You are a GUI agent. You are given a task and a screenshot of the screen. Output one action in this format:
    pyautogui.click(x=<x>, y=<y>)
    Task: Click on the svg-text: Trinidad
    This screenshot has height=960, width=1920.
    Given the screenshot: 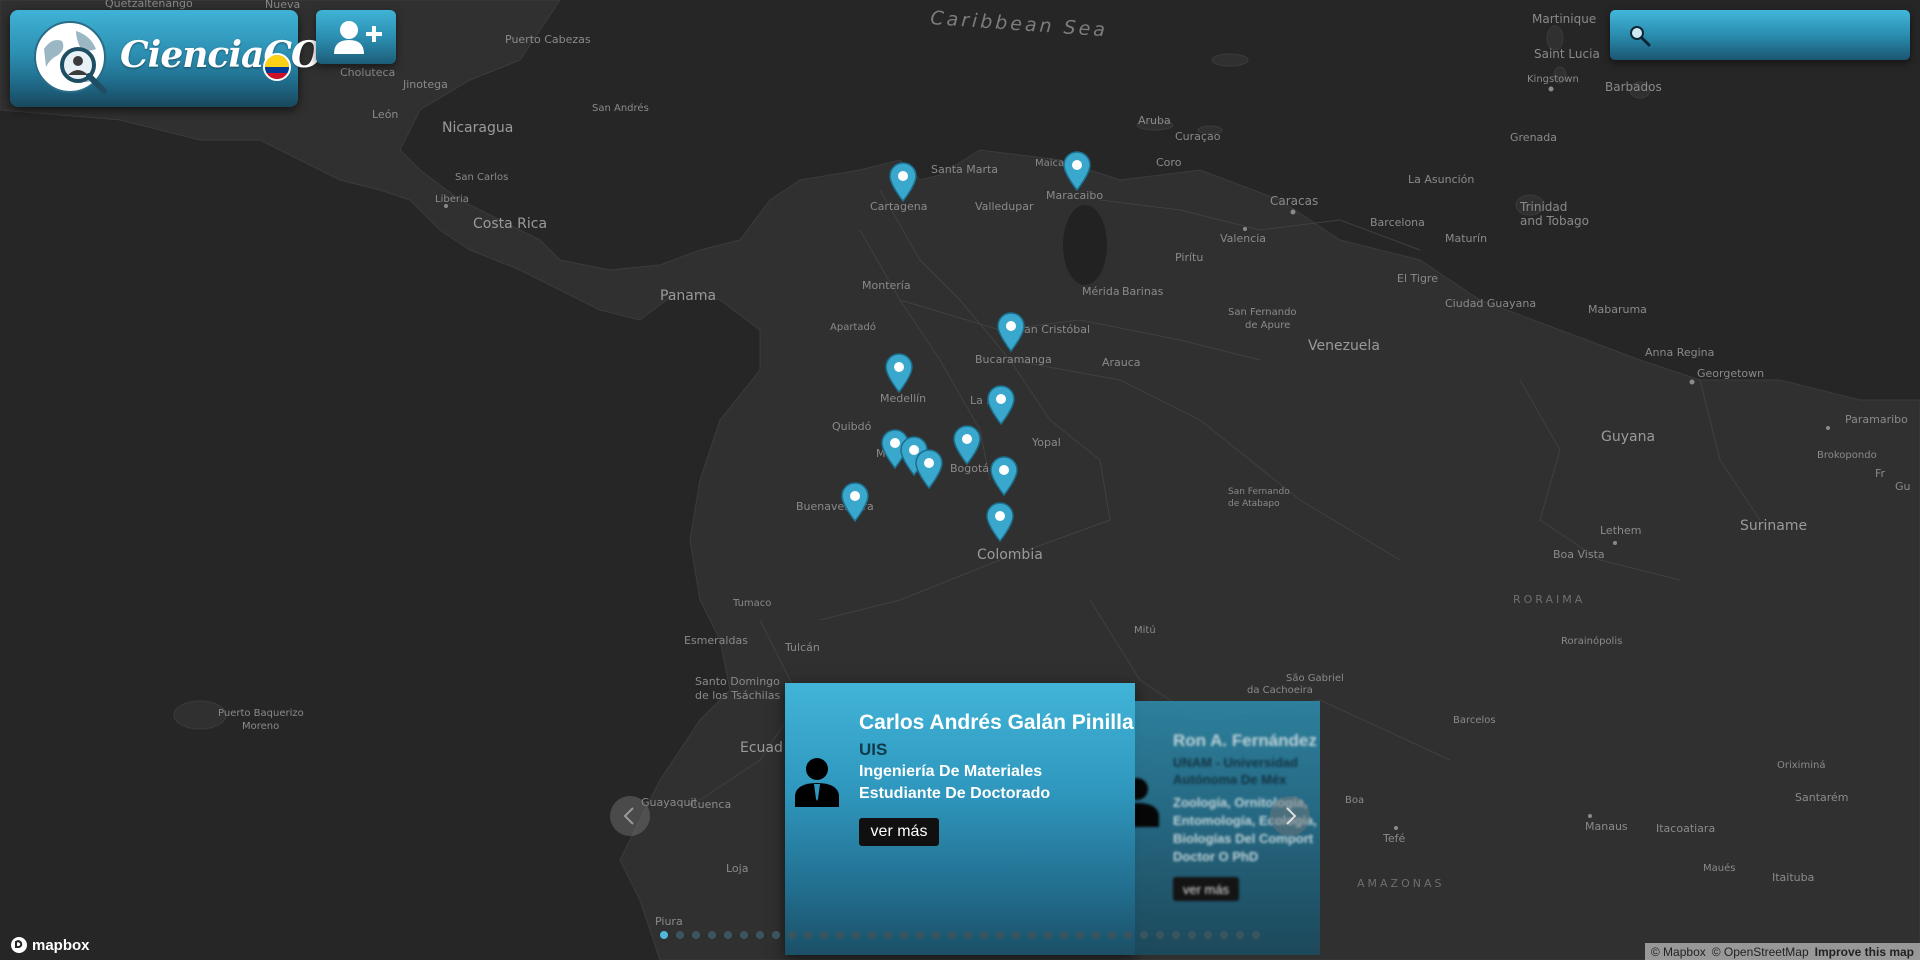 What is the action you would take?
    pyautogui.click(x=1543, y=207)
    